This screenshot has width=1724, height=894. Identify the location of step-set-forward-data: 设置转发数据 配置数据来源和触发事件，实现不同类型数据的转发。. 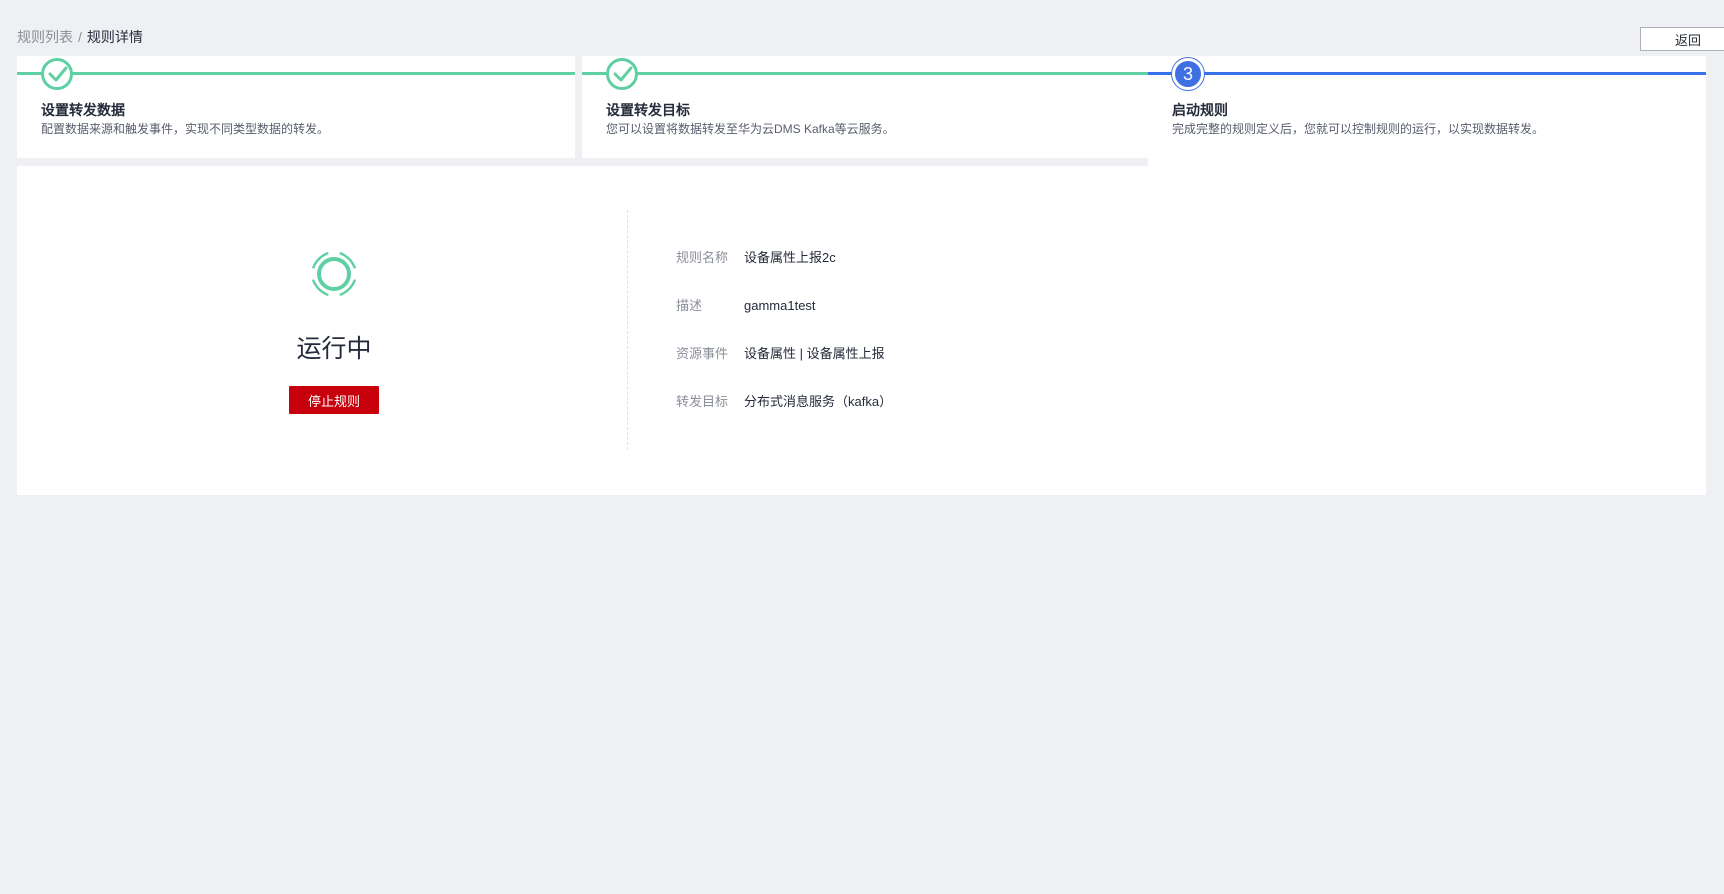
(296, 107).